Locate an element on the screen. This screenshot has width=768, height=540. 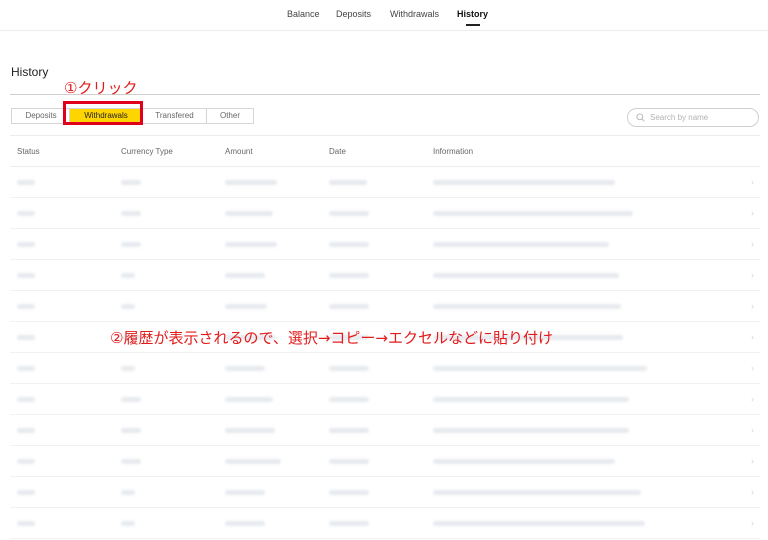
filter-tab-other: Other is located at coordinates (230, 116).